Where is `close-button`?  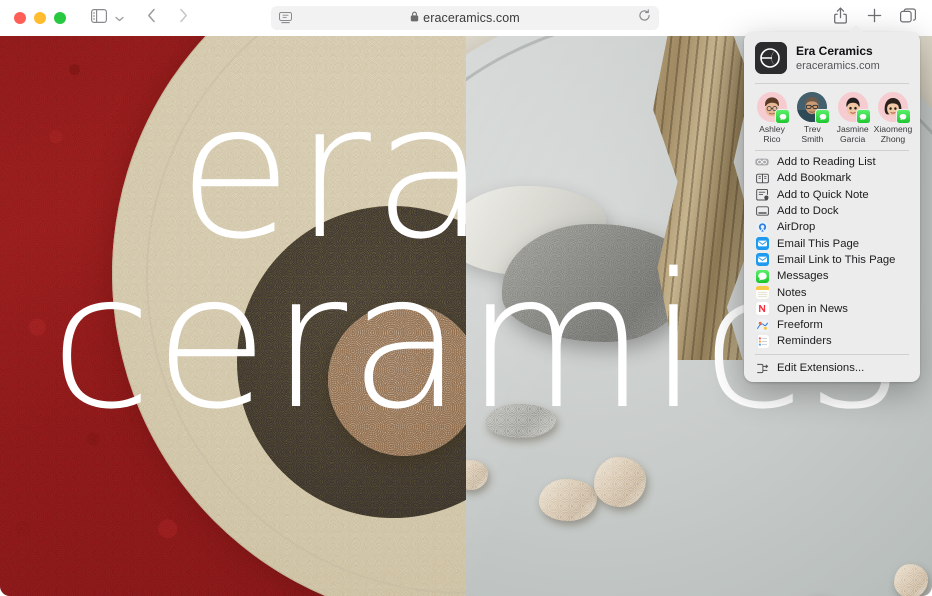
close-button is located at coordinates (20, 18).